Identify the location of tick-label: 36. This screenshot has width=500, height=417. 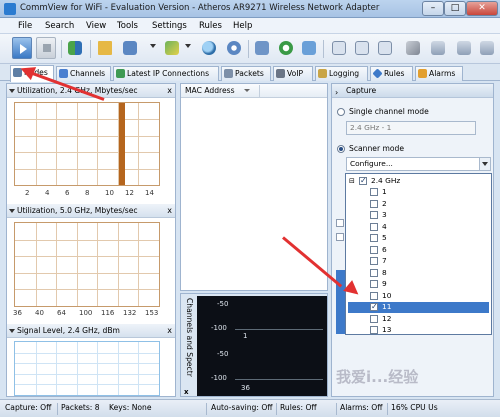
(17, 313).